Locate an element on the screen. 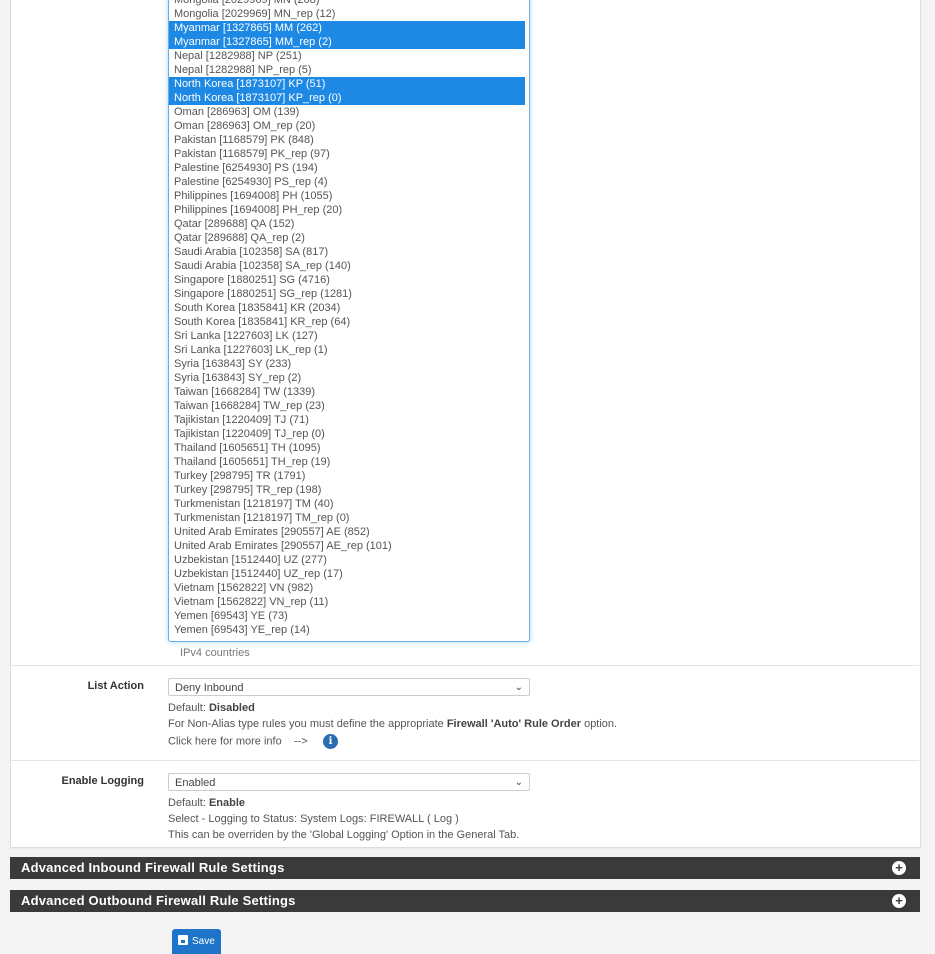 The height and width of the screenshot is (954, 935). list-action-default: Default: Disabled is located at coordinates (211, 708).